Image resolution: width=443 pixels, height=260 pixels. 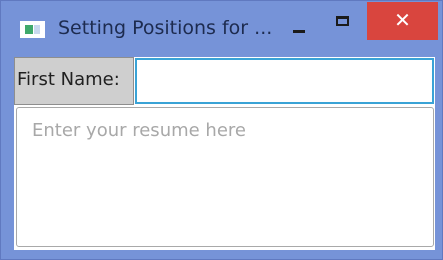 What do you see at coordinates (299, 28) in the screenshot?
I see `minimize-button` at bounding box center [299, 28].